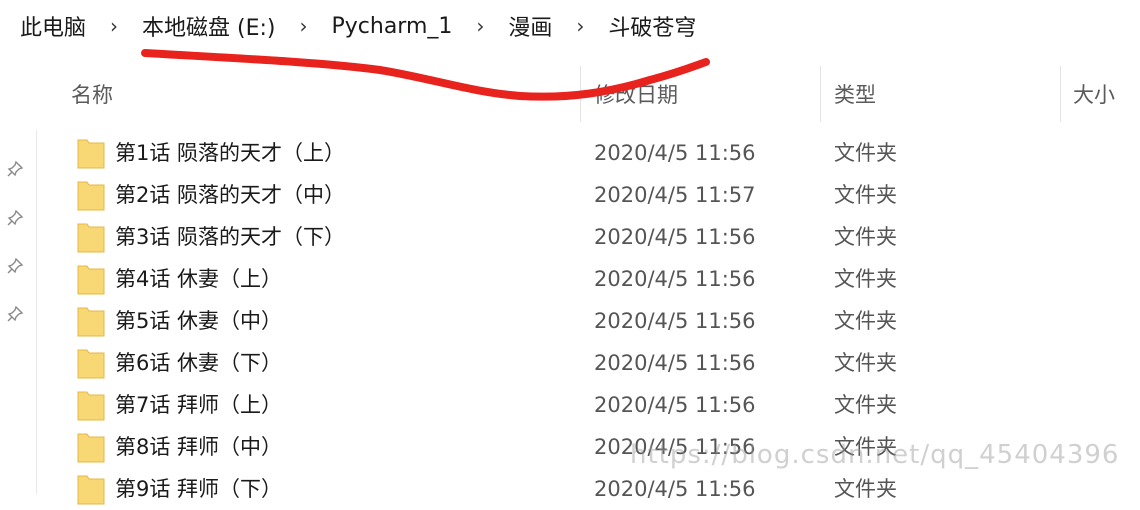 Image resolution: width=1140 pixels, height=510 pixels. Describe the element at coordinates (588, 489) in the screenshot. I see `file-row: 第9话 拜师（下） 2020/4/5 11:56 文件夹` at that location.